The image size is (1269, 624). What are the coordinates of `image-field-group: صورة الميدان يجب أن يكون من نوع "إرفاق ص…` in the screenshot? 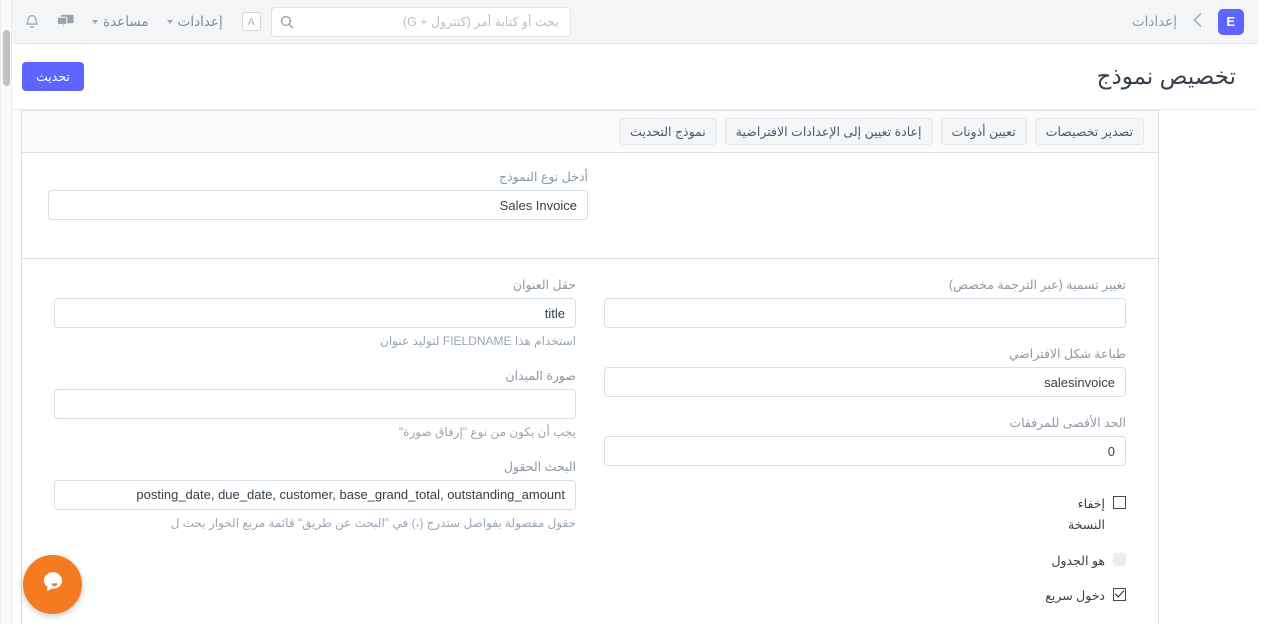 It's located at (315, 404).